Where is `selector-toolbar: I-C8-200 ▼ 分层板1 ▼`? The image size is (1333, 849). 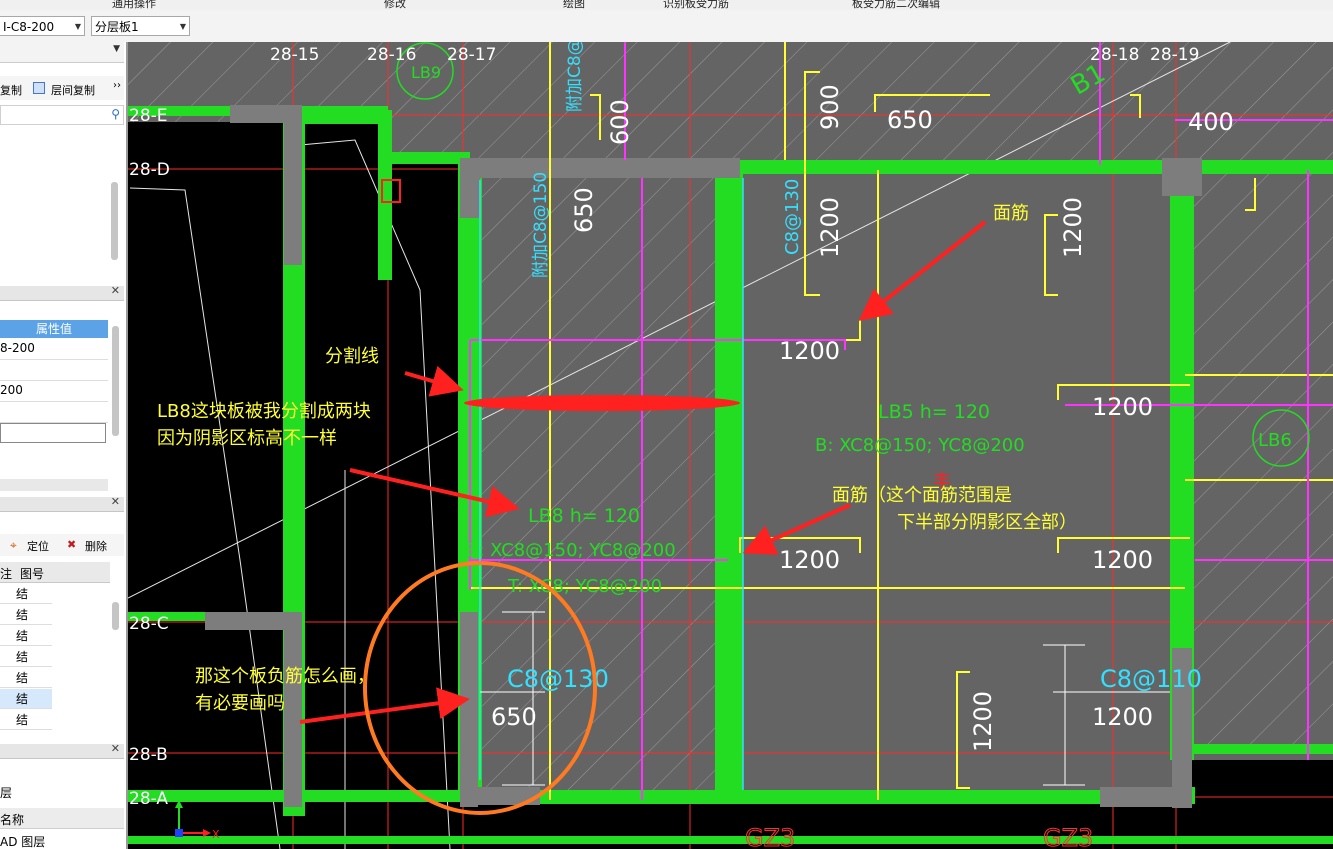 selector-toolbar: I-C8-200 ▼ 分层板1 ▼ is located at coordinates (666, 26).